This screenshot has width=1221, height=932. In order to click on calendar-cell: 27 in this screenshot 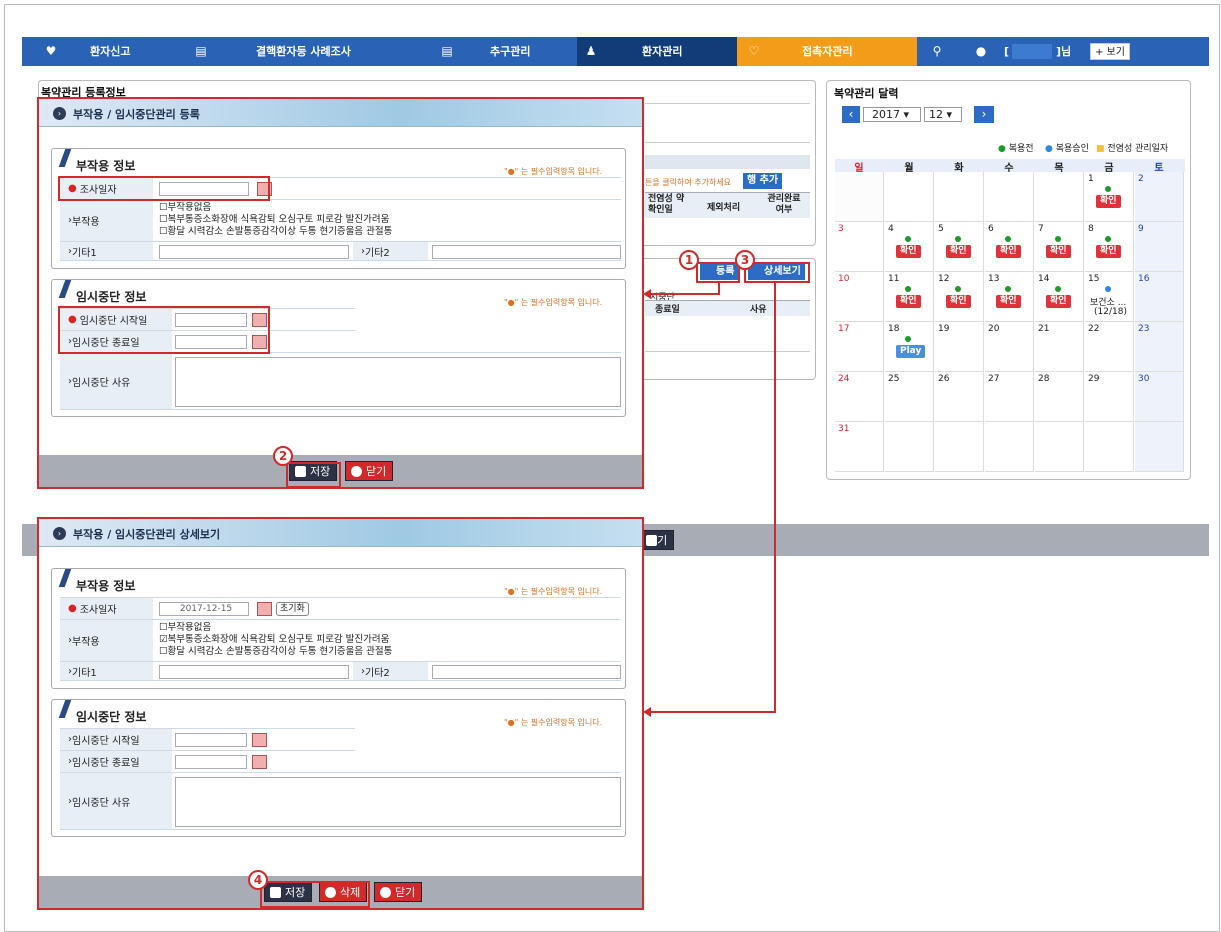, I will do `click(1009, 397)`.